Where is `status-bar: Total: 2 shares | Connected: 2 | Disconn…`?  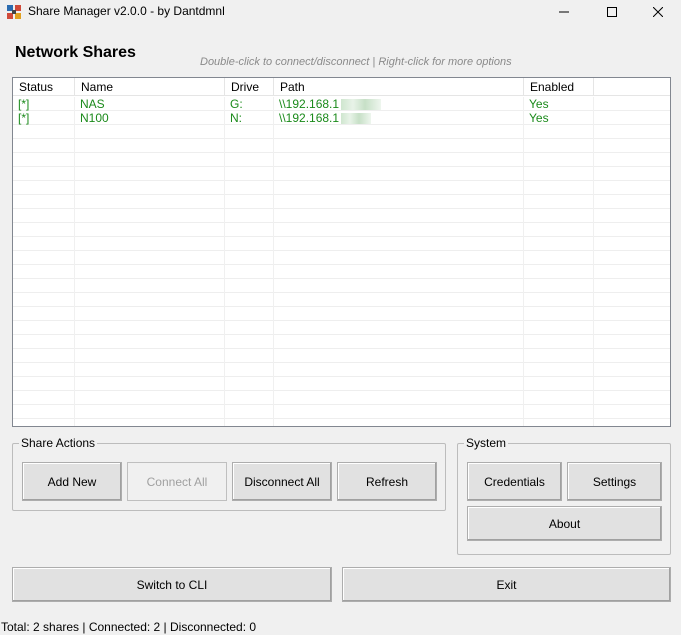 status-bar: Total: 2 shares | Connected: 2 | Disconn… is located at coordinates (129, 627).